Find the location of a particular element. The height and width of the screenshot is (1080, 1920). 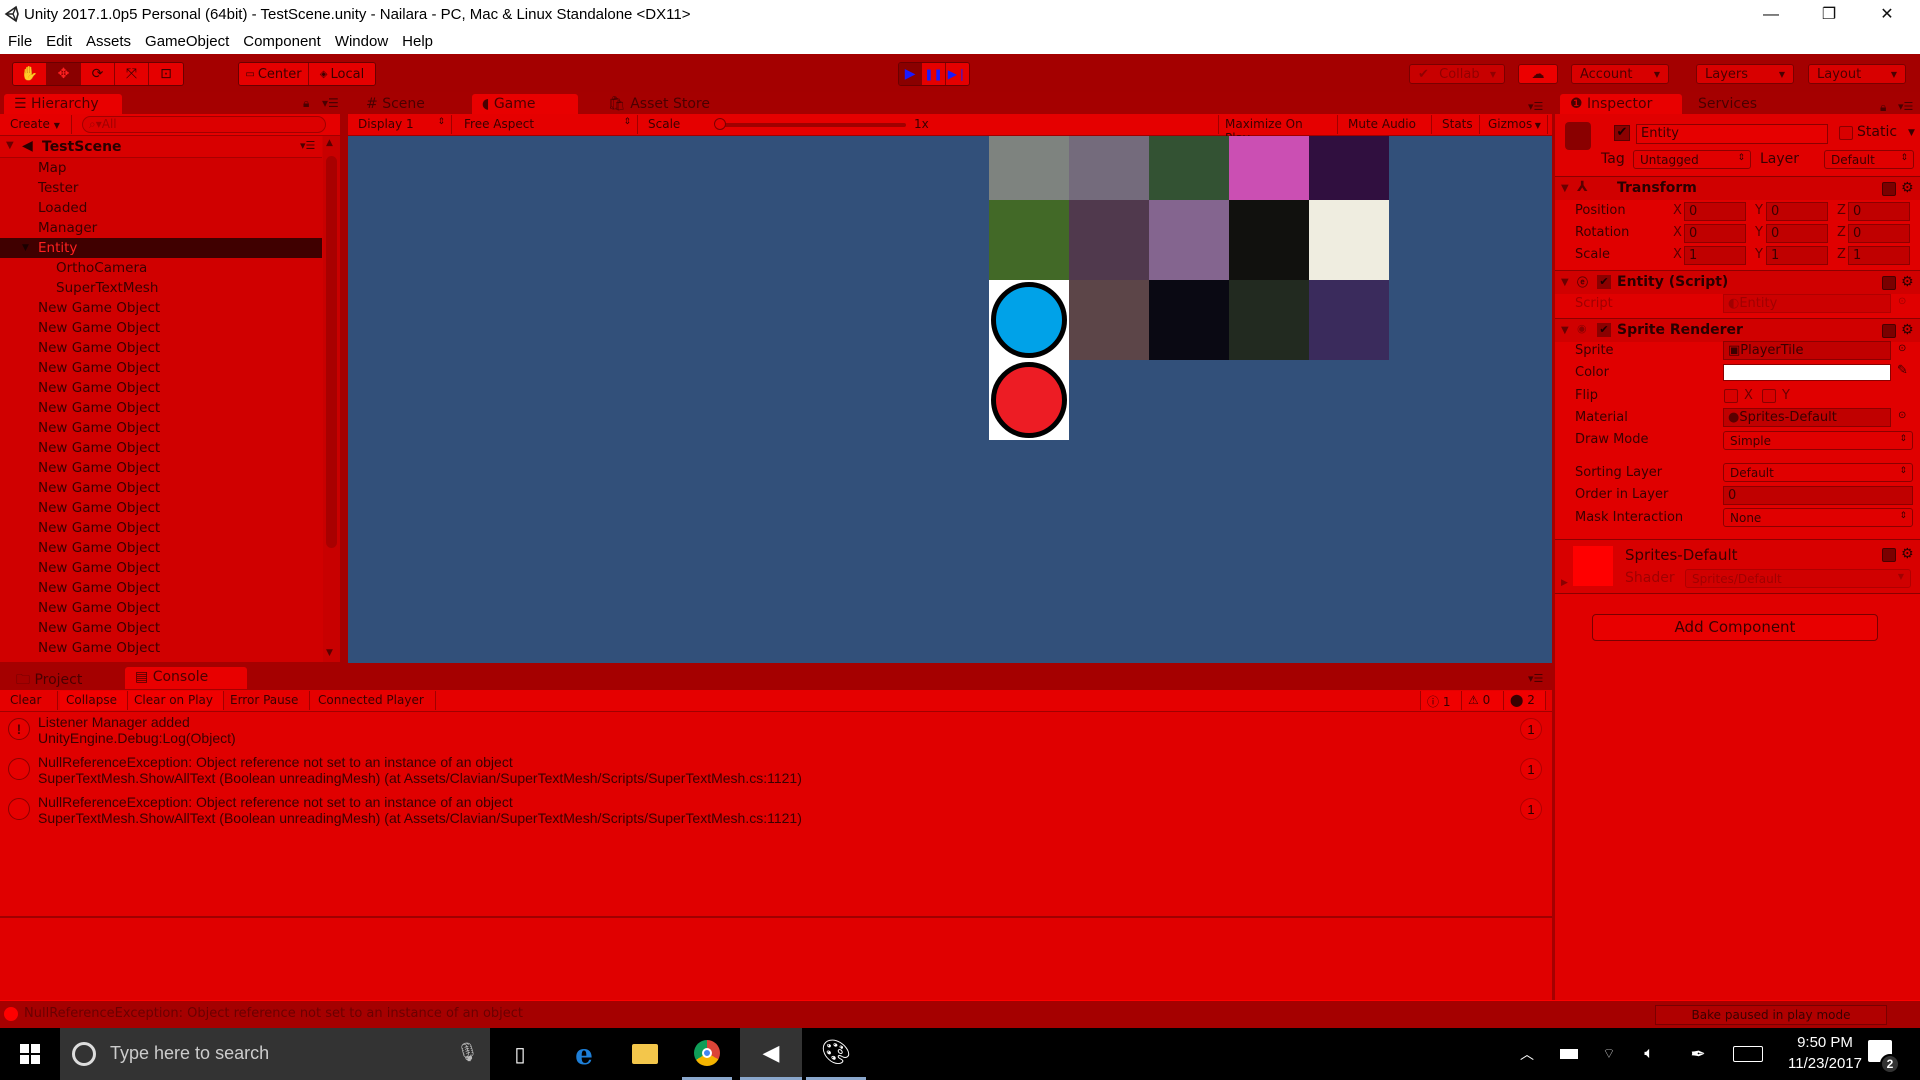

transform-x-field: 0 is located at coordinates (1715, 211).